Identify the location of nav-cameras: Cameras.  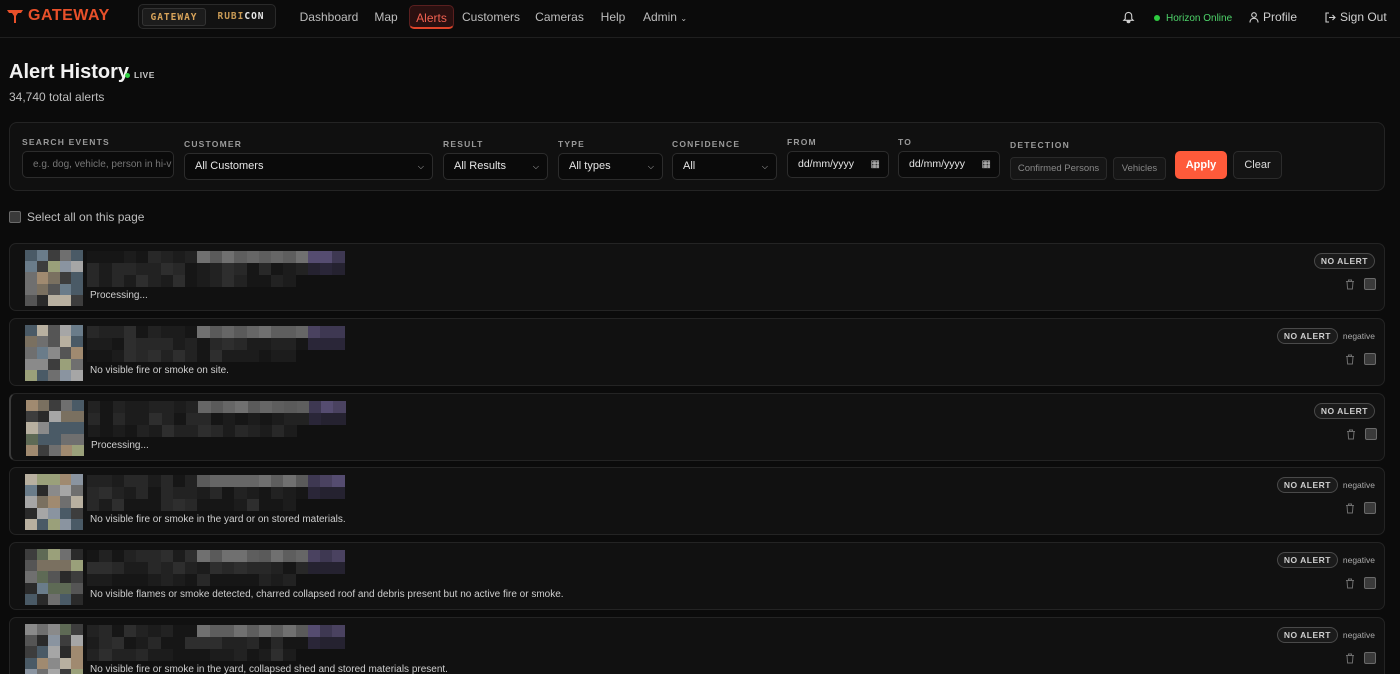
(559, 17).